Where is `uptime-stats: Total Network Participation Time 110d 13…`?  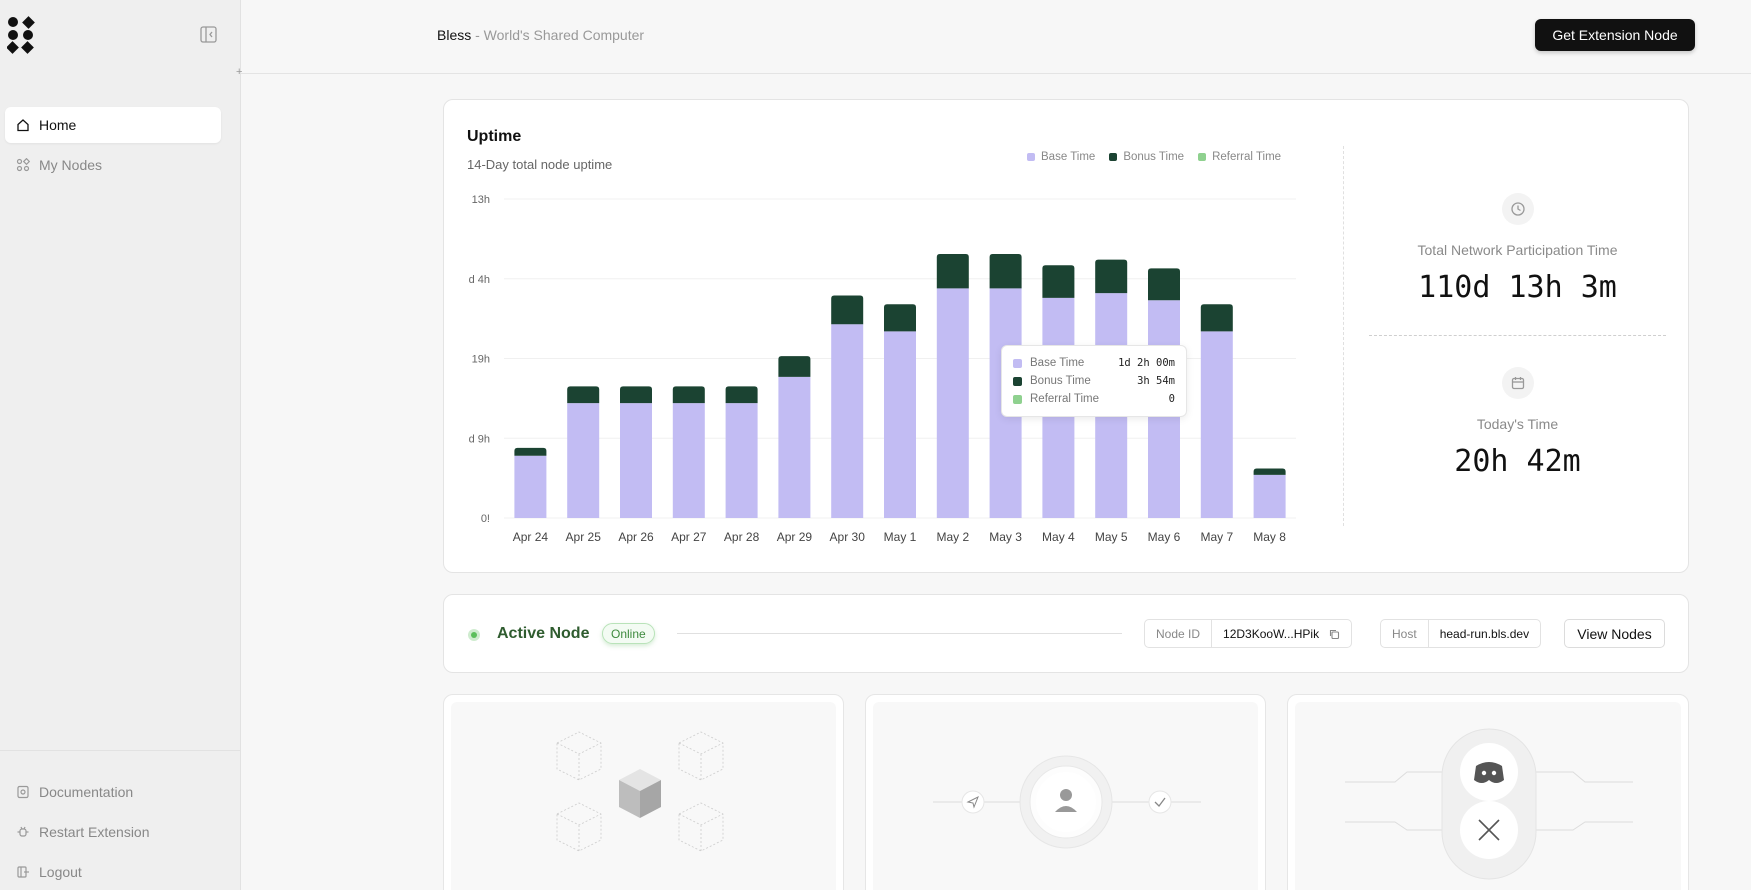
uptime-stats: Total Network Participation Time 110d 13… is located at coordinates (1517, 337).